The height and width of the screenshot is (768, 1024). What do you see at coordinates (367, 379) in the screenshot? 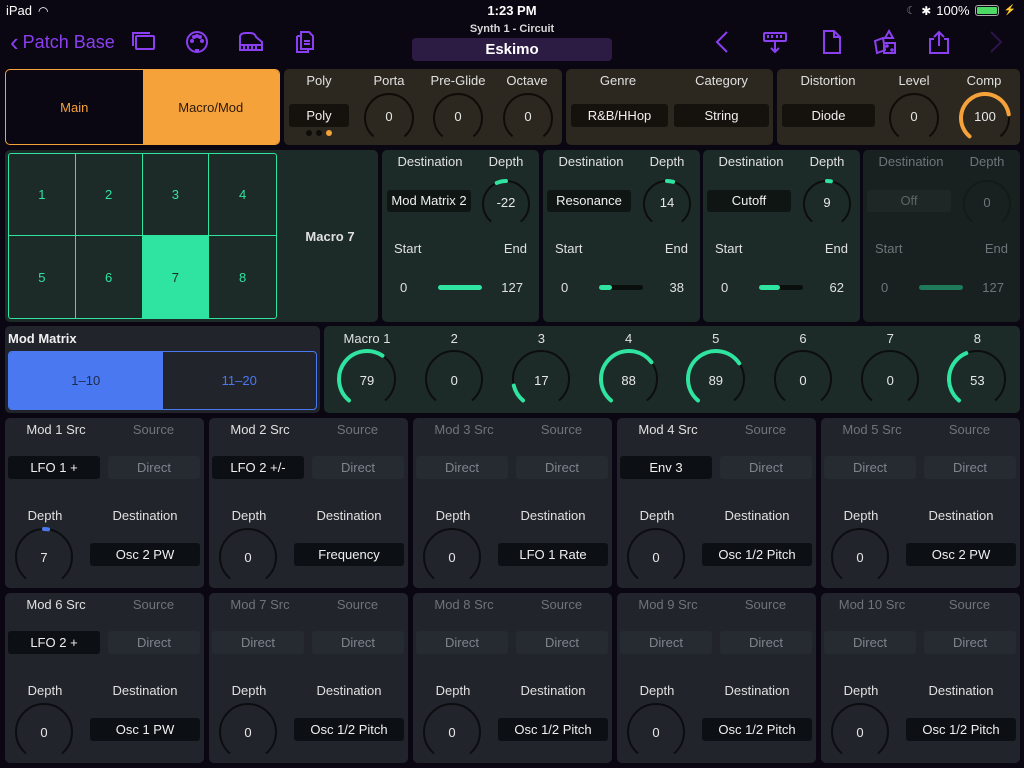
I see `macro-knob: 79` at bounding box center [367, 379].